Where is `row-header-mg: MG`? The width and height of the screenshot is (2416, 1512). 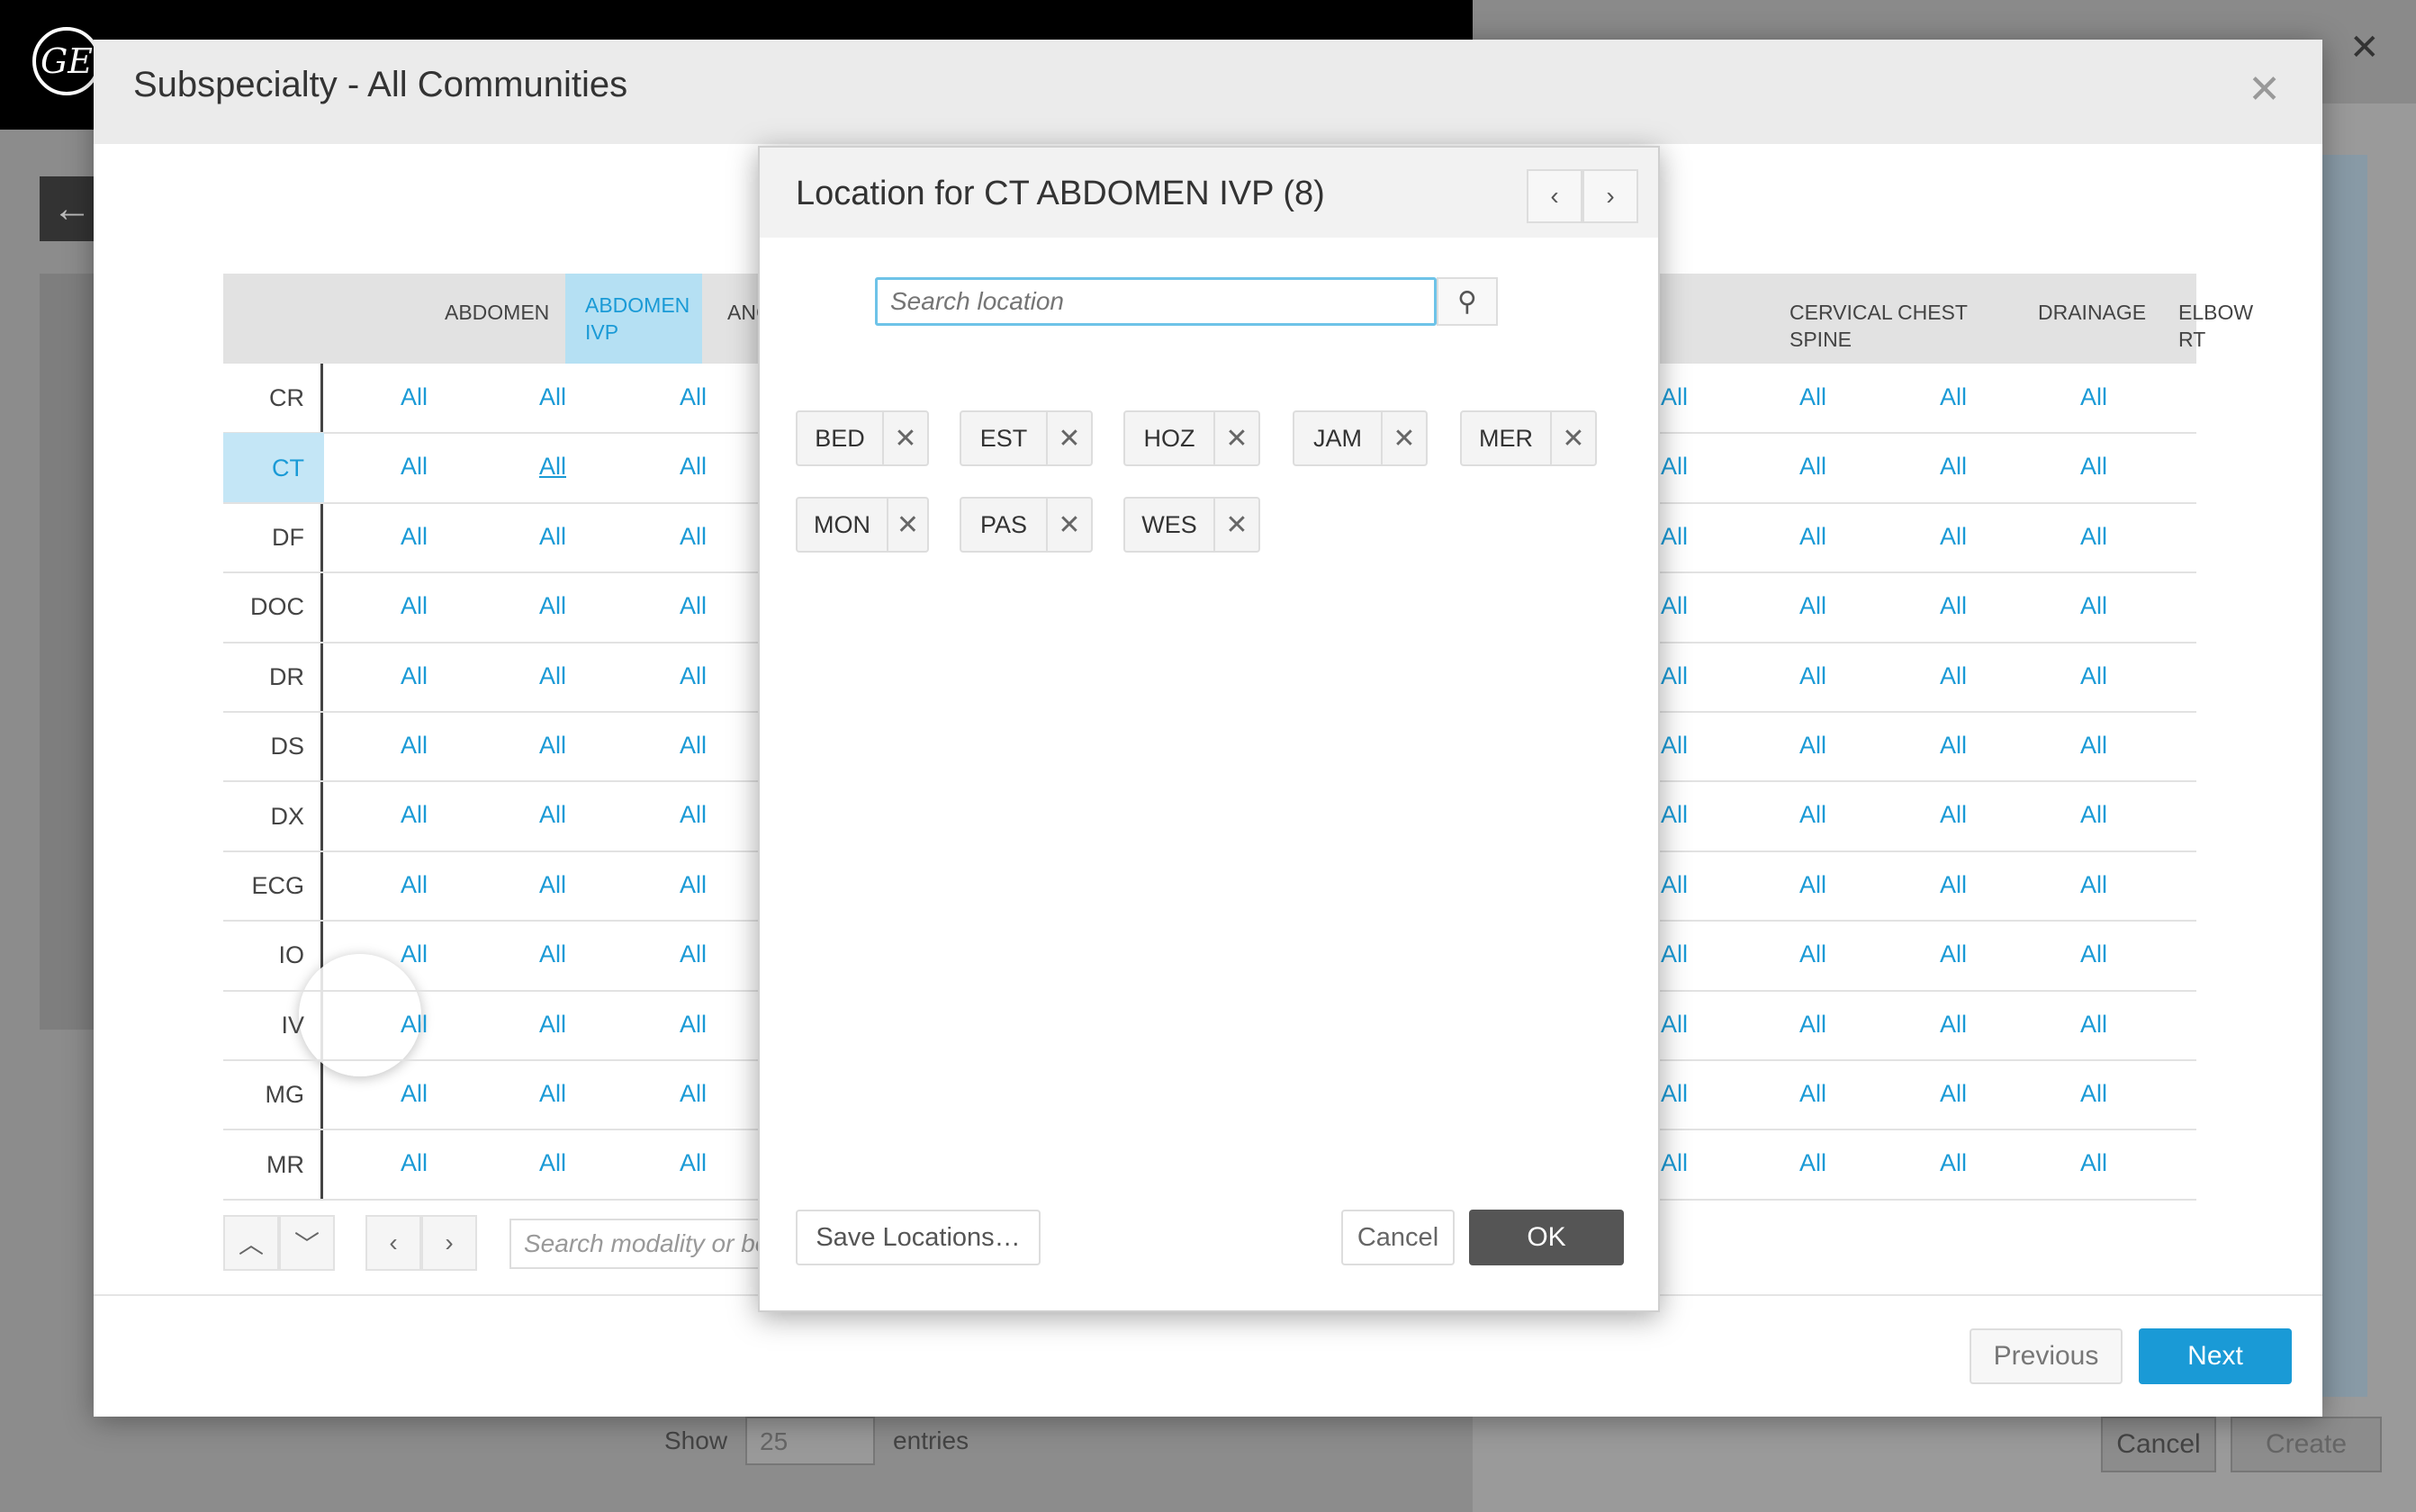
row-header-mg: MG is located at coordinates (273, 1095).